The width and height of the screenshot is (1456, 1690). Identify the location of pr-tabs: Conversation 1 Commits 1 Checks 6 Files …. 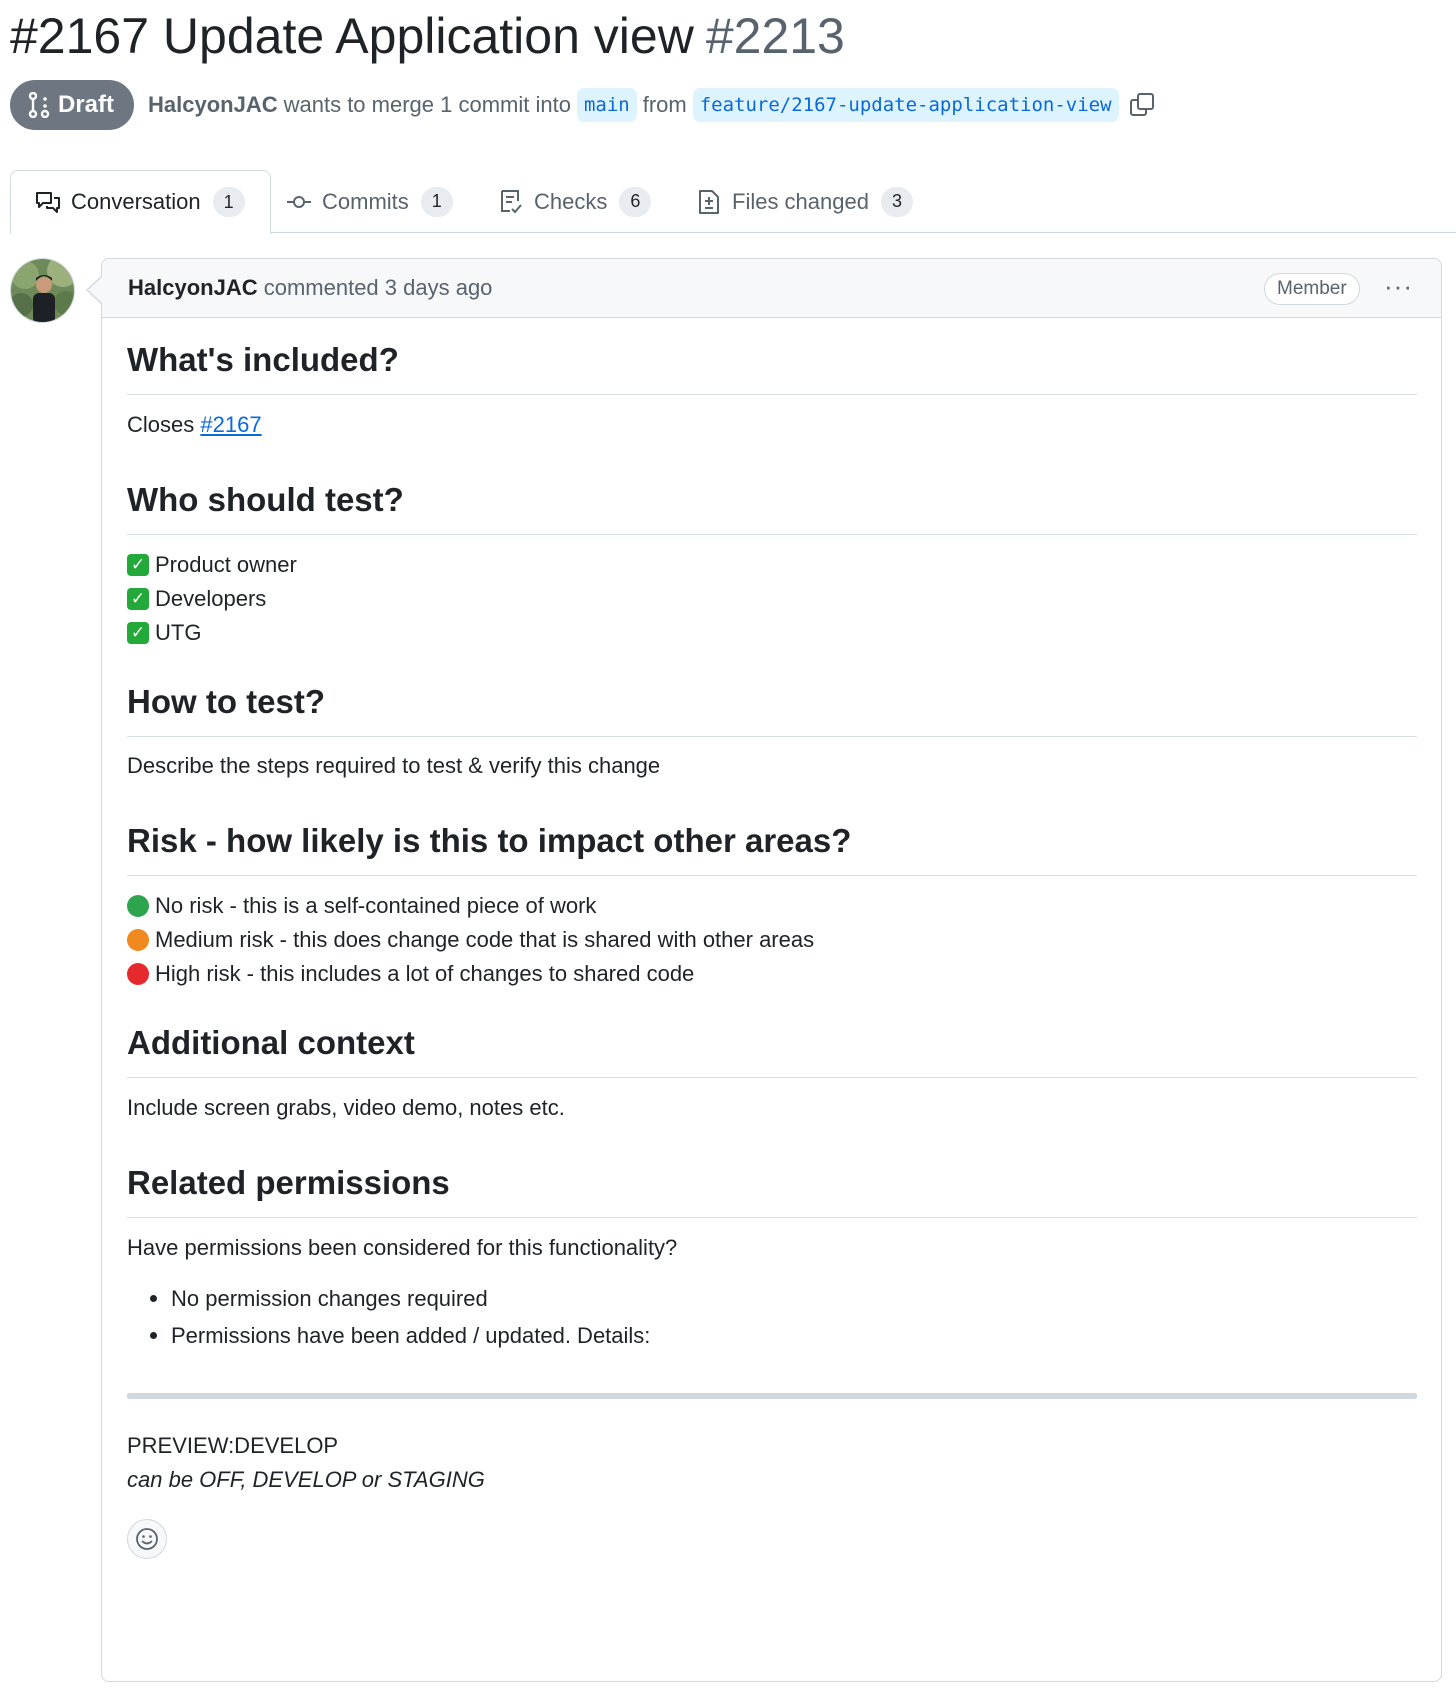
(733, 202).